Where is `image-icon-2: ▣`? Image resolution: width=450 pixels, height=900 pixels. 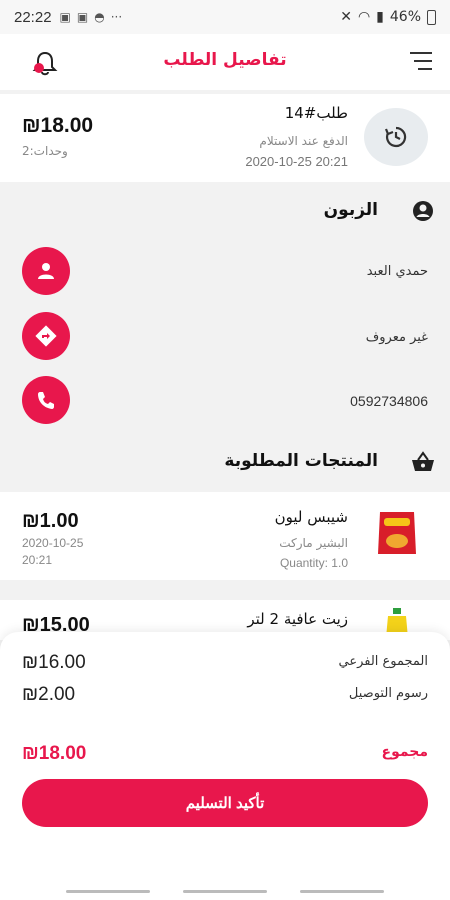 image-icon-2: ▣ is located at coordinates (82, 17).